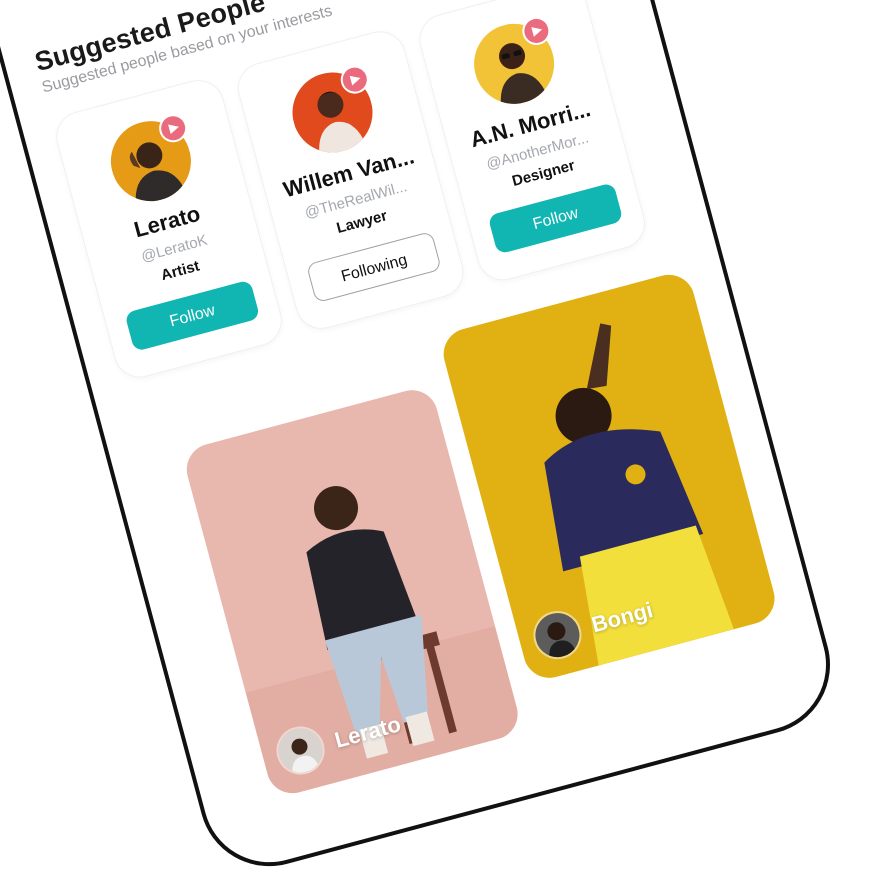  I want to click on following-button: Following, so click(373, 267).